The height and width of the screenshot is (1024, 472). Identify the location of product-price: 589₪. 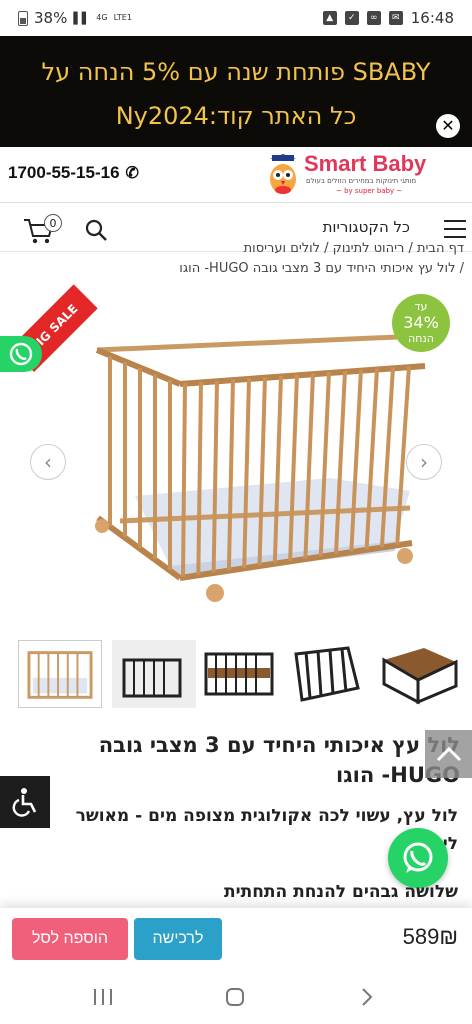
(430, 936).